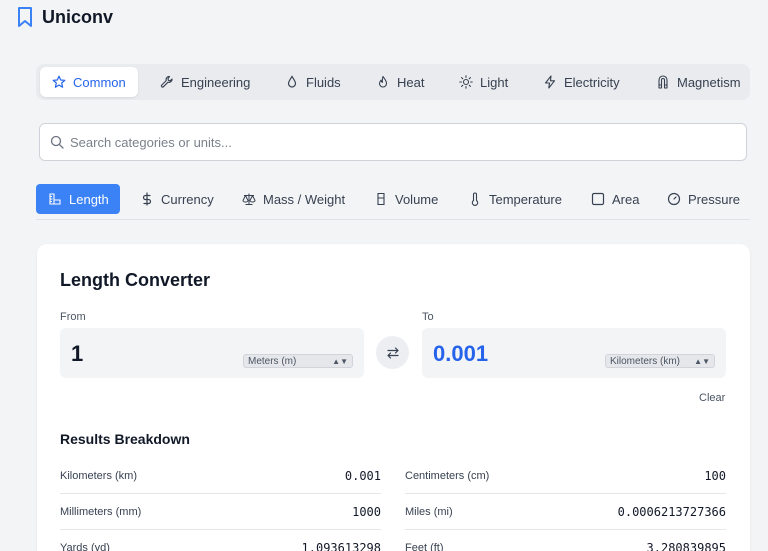  Describe the element at coordinates (428, 317) in the screenshot. I see `to-label: To` at that location.